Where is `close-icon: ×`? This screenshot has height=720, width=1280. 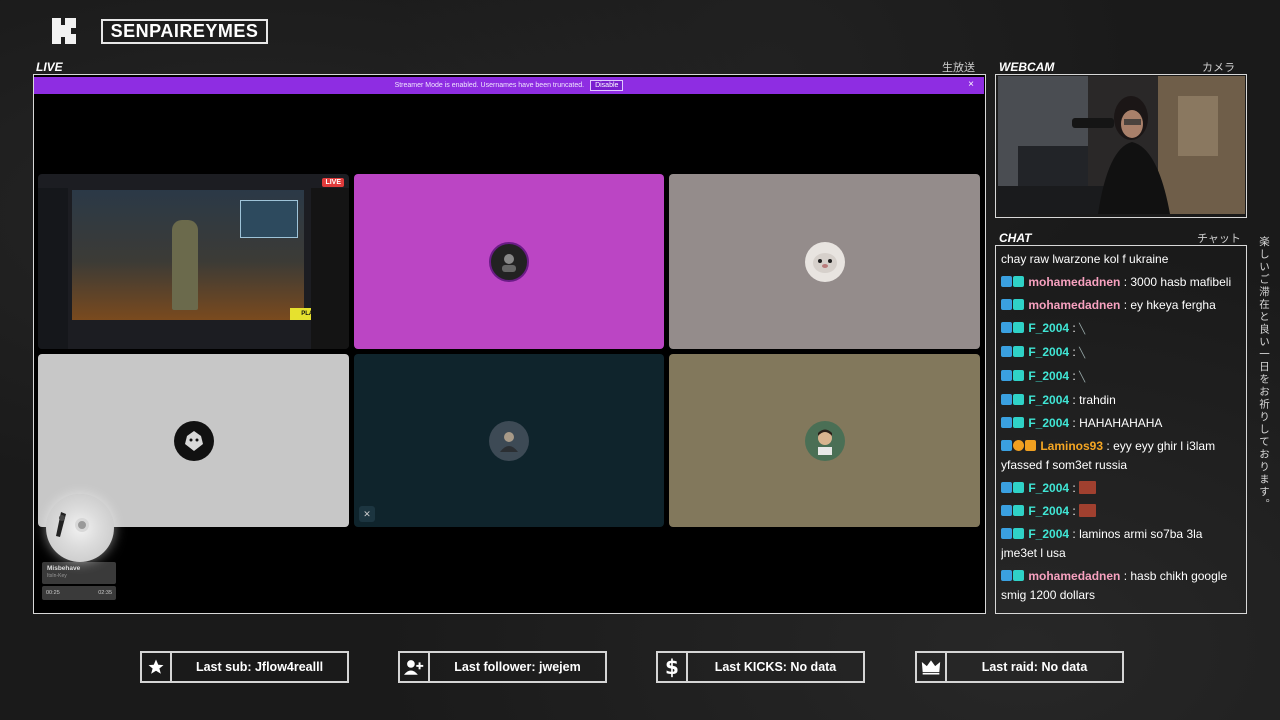
close-icon: × is located at coordinates (971, 84).